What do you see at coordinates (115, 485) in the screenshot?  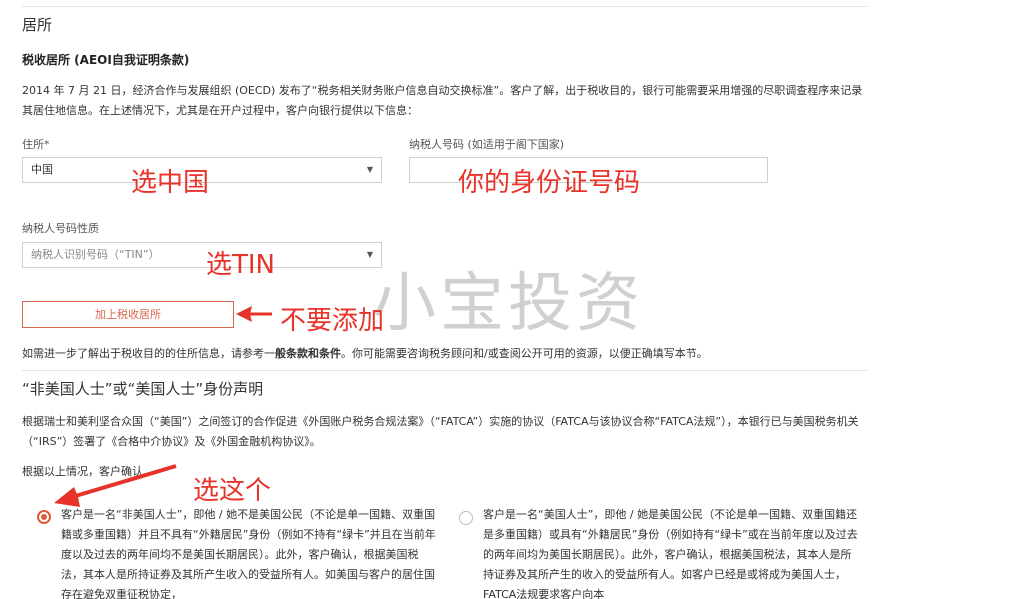 I see `diagonal-arrow-icon` at bounding box center [115, 485].